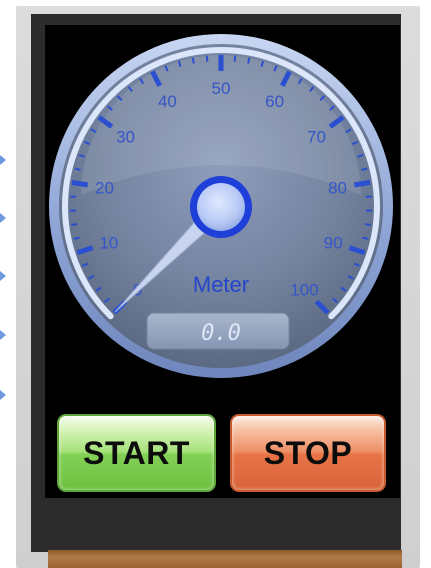 The height and width of the screenshot is (568, 431). I want to click on tick-label-40: 40, so click(167, 101).